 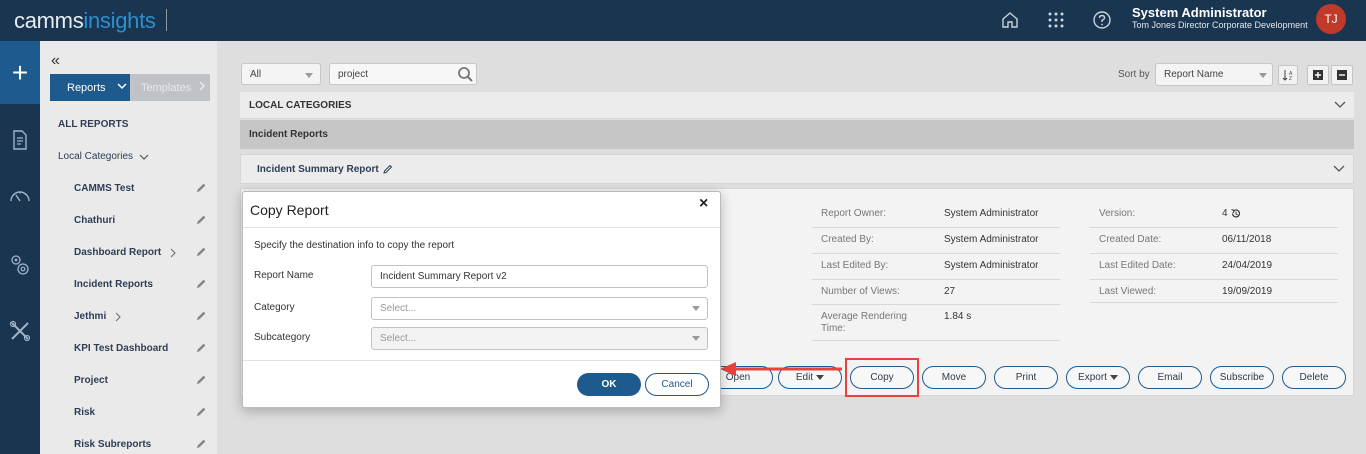 What do you see at coordinates (1247, 291) in the screenshot?
I see `detail-value: 19/09/2019` at bounding box center [1247, 291].